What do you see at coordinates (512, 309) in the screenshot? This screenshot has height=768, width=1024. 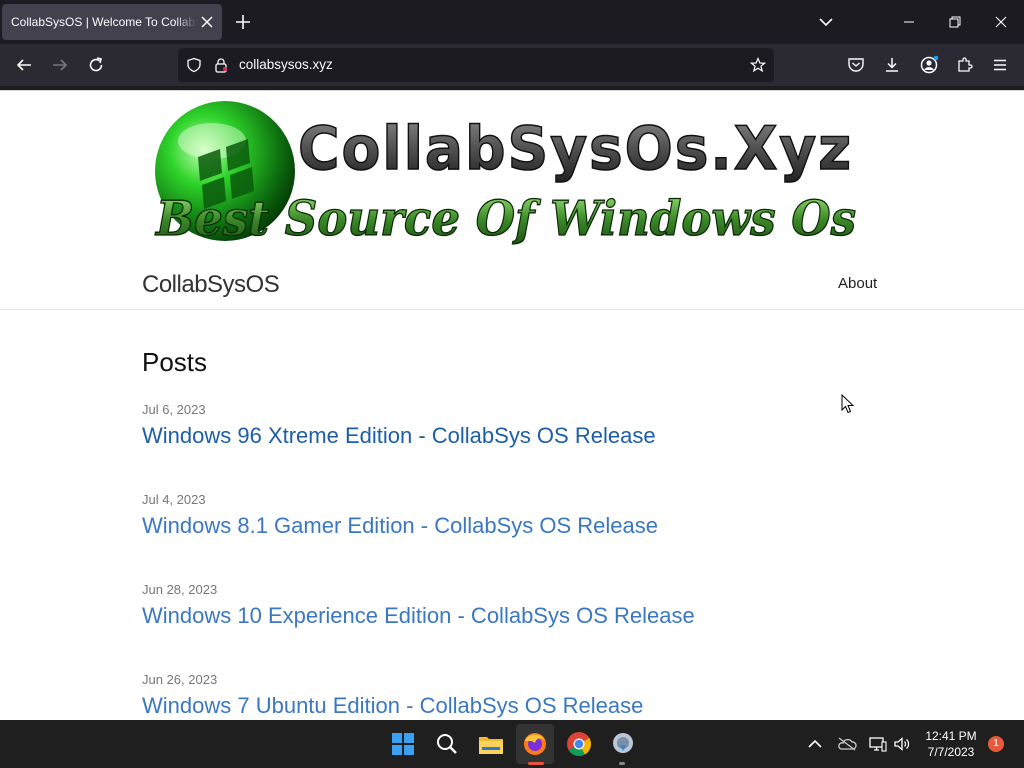 I see `header-divider` at bounding box center [512, 309].